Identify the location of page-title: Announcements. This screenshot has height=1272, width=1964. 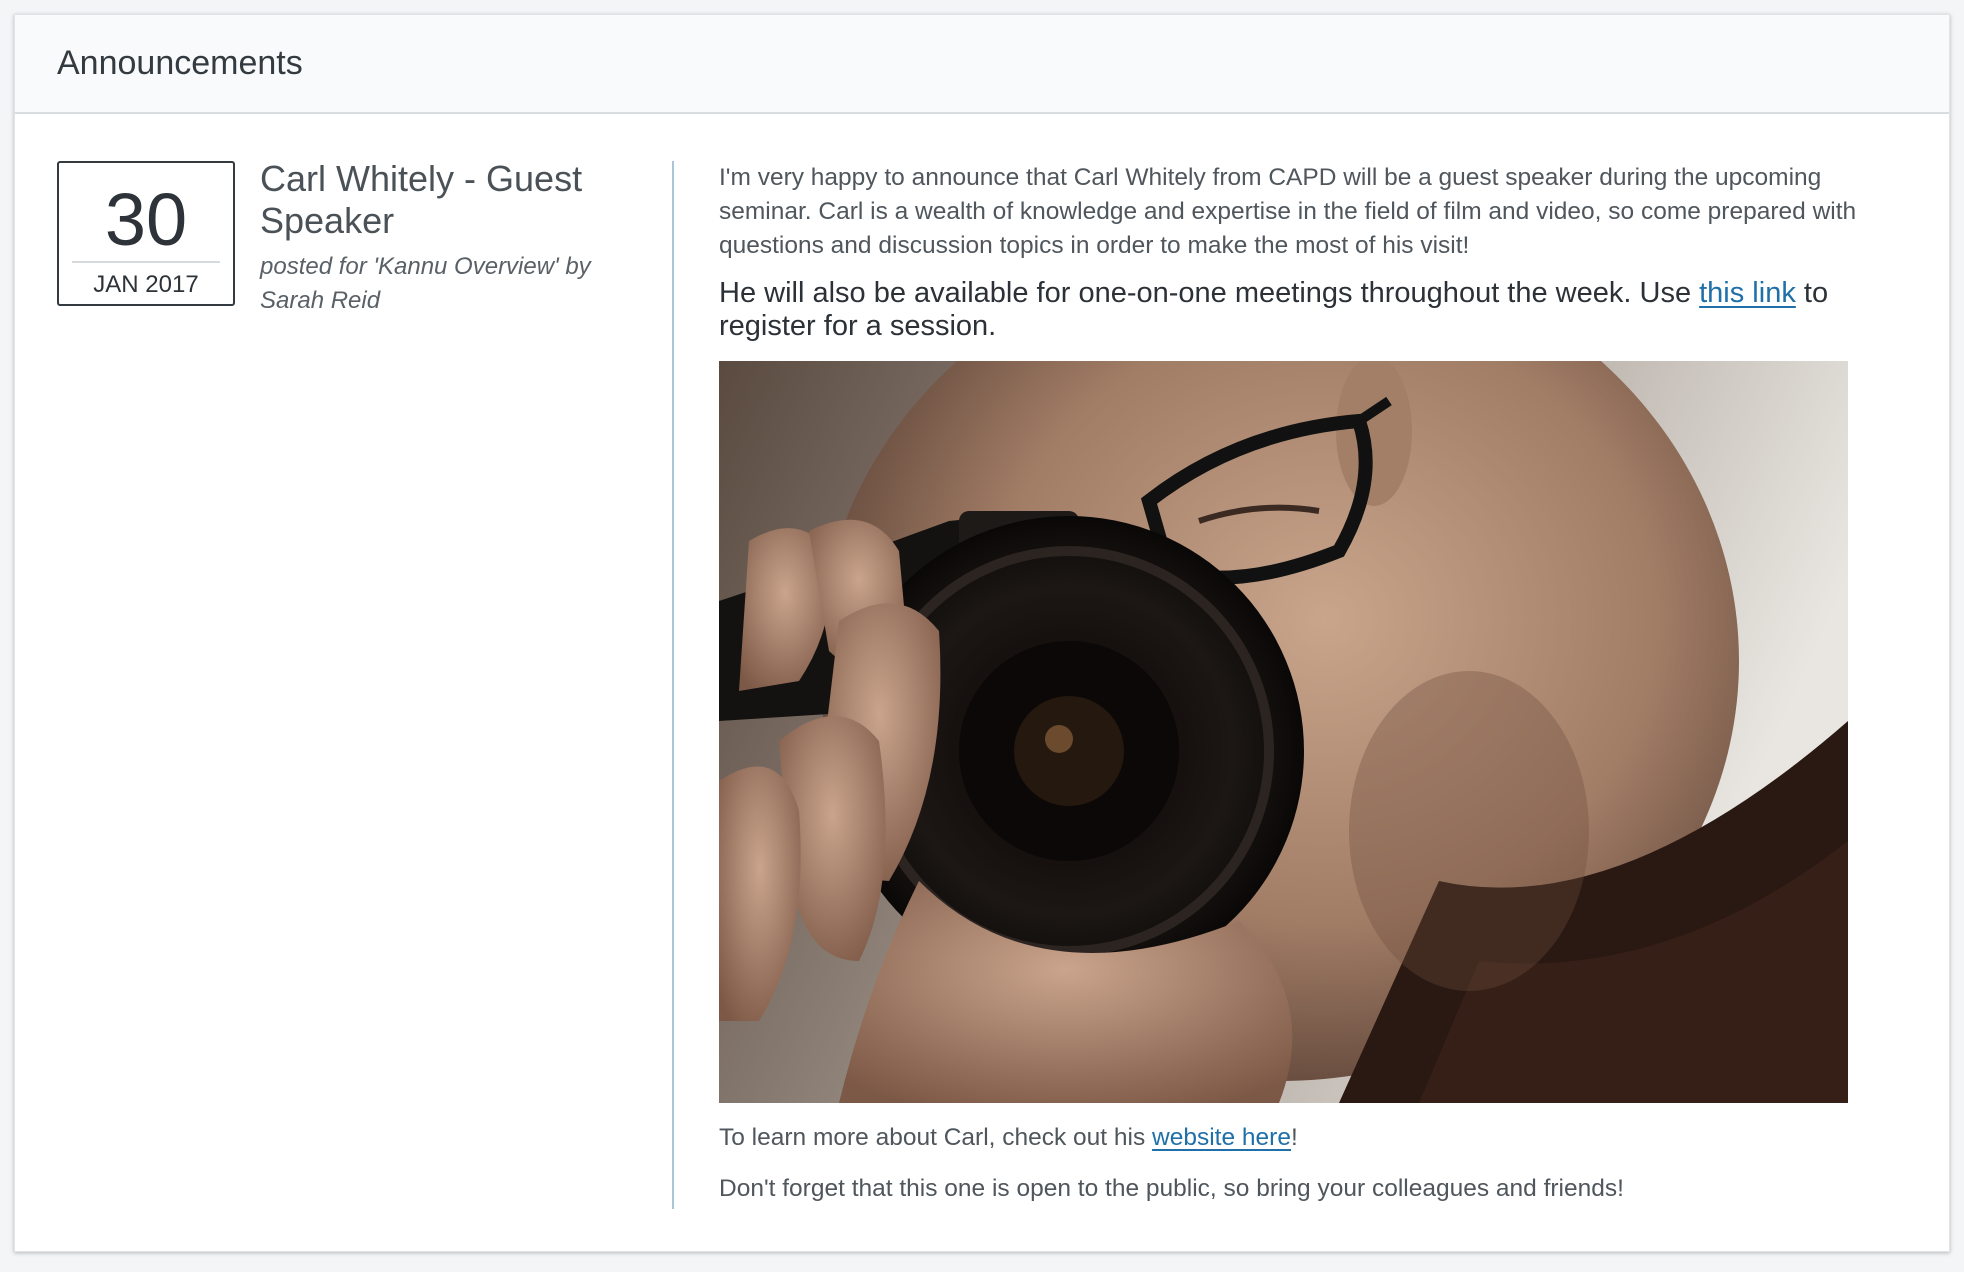
(180, 63).